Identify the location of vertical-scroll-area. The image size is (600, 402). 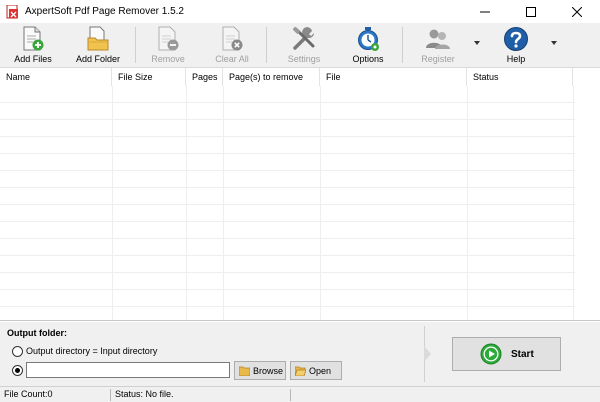
(587, 194).